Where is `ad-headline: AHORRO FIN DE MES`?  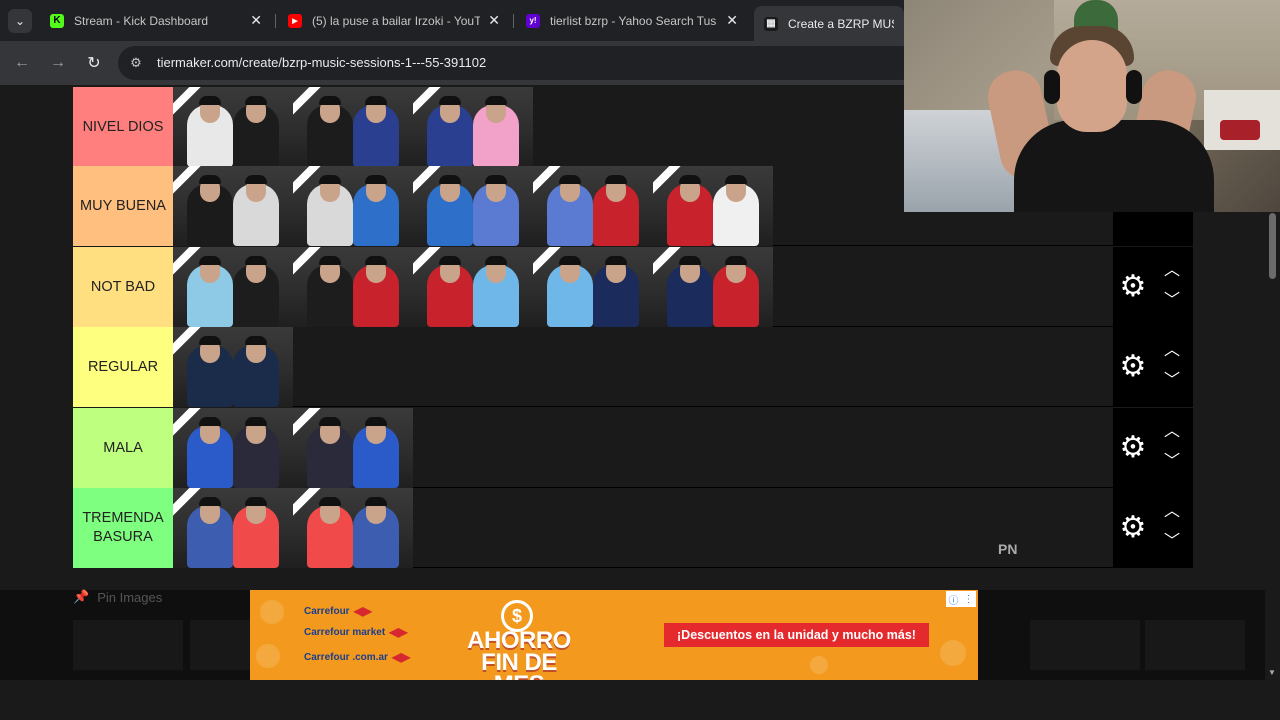 ad-headline: AHORRO FIN DE MES is located at coordinates (519, 654).